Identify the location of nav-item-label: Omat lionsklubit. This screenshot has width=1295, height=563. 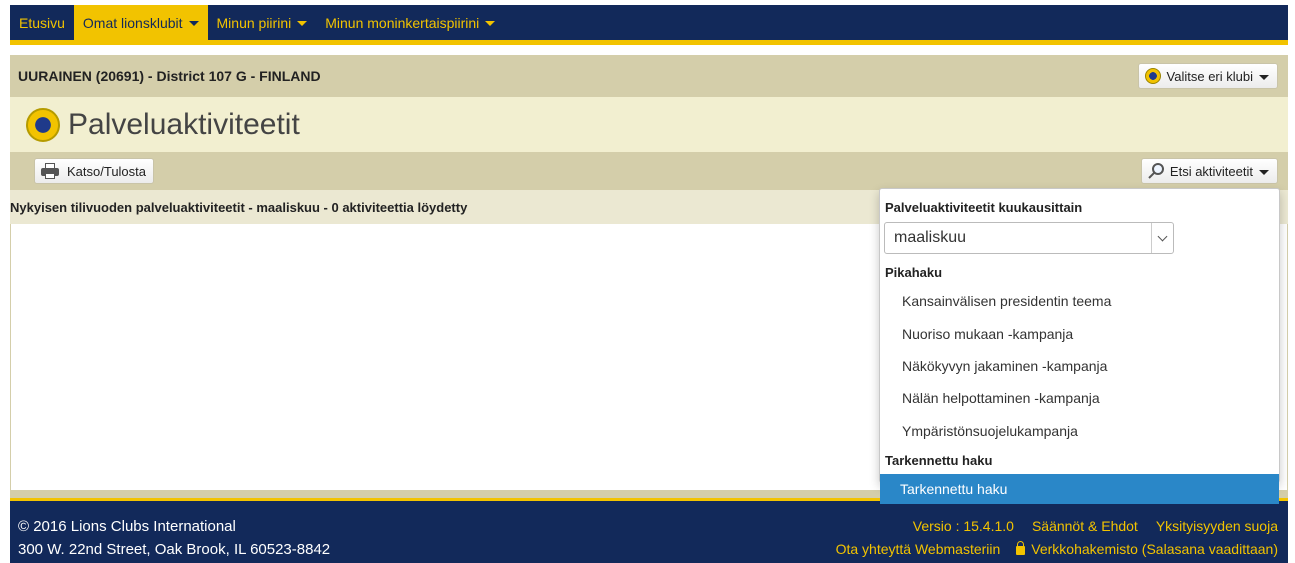
(132, 22).